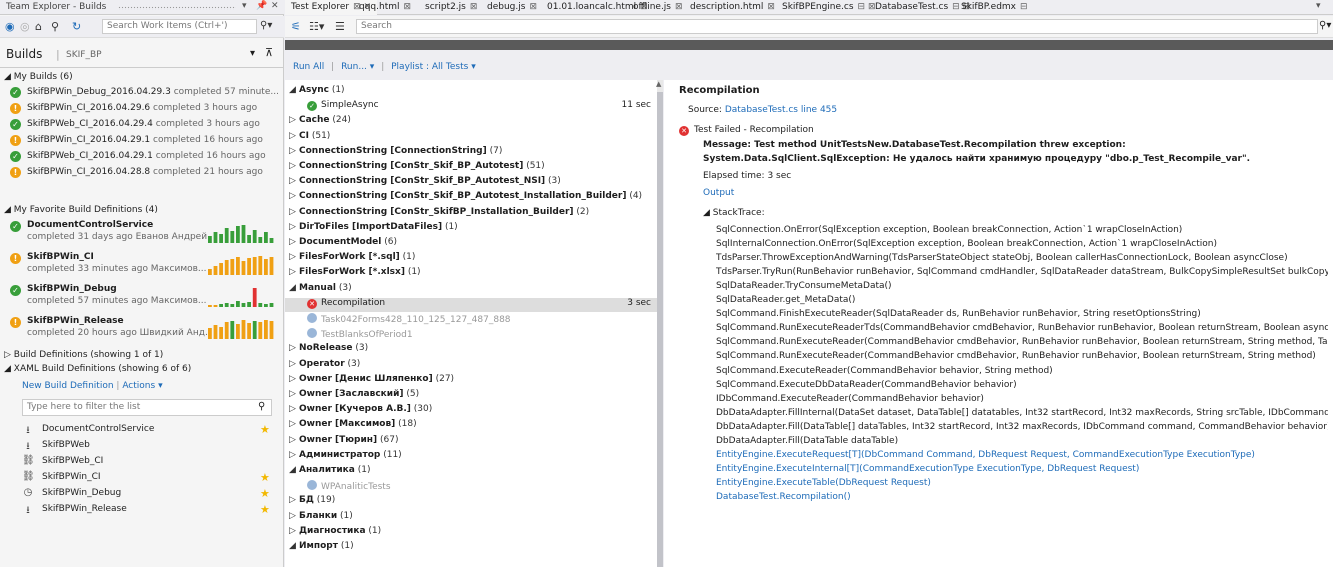 The image size is (1333, 567). Describe the element at coordinates (658, 7) in the screenshot. I see `tab-offline-js: offline.js ⊠` at that location.